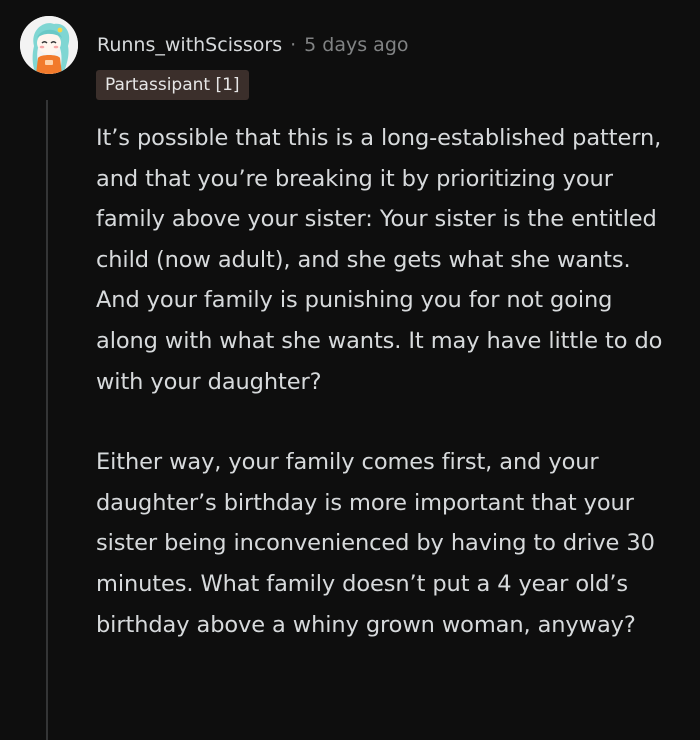 Image resolution: width=700 pixels, height=740 pixels. Describe the element at coordinates (356, 45) in the screenshot. I see `timestamp: 5 days ago` at that location.